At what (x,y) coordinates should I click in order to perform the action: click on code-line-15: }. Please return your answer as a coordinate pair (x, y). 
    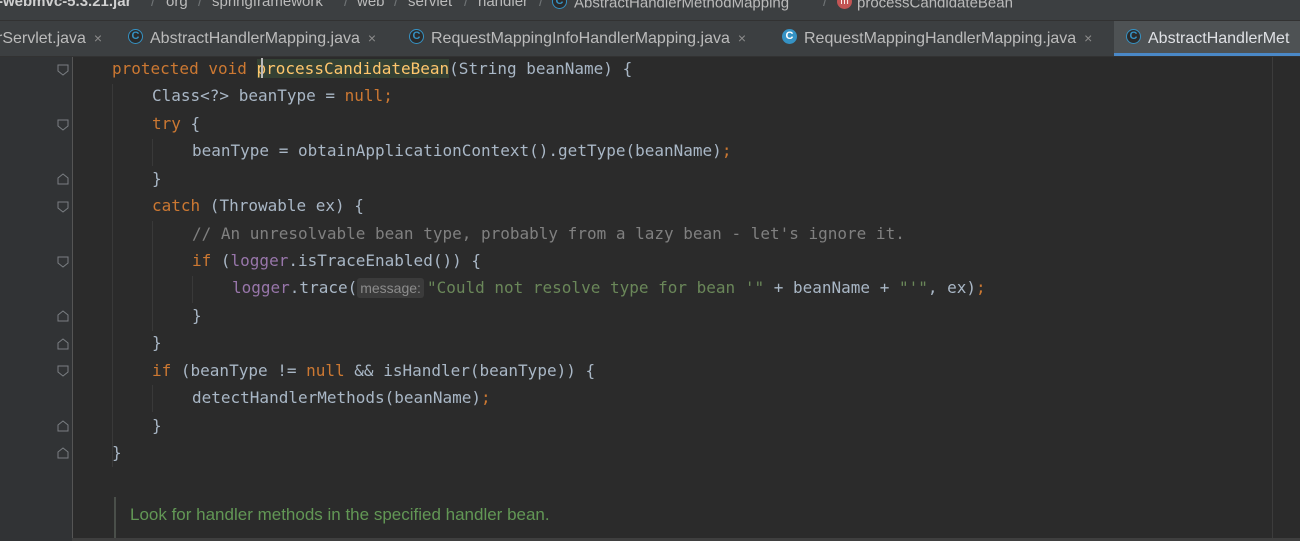
    Looking at the image, I should click on (117, 452).